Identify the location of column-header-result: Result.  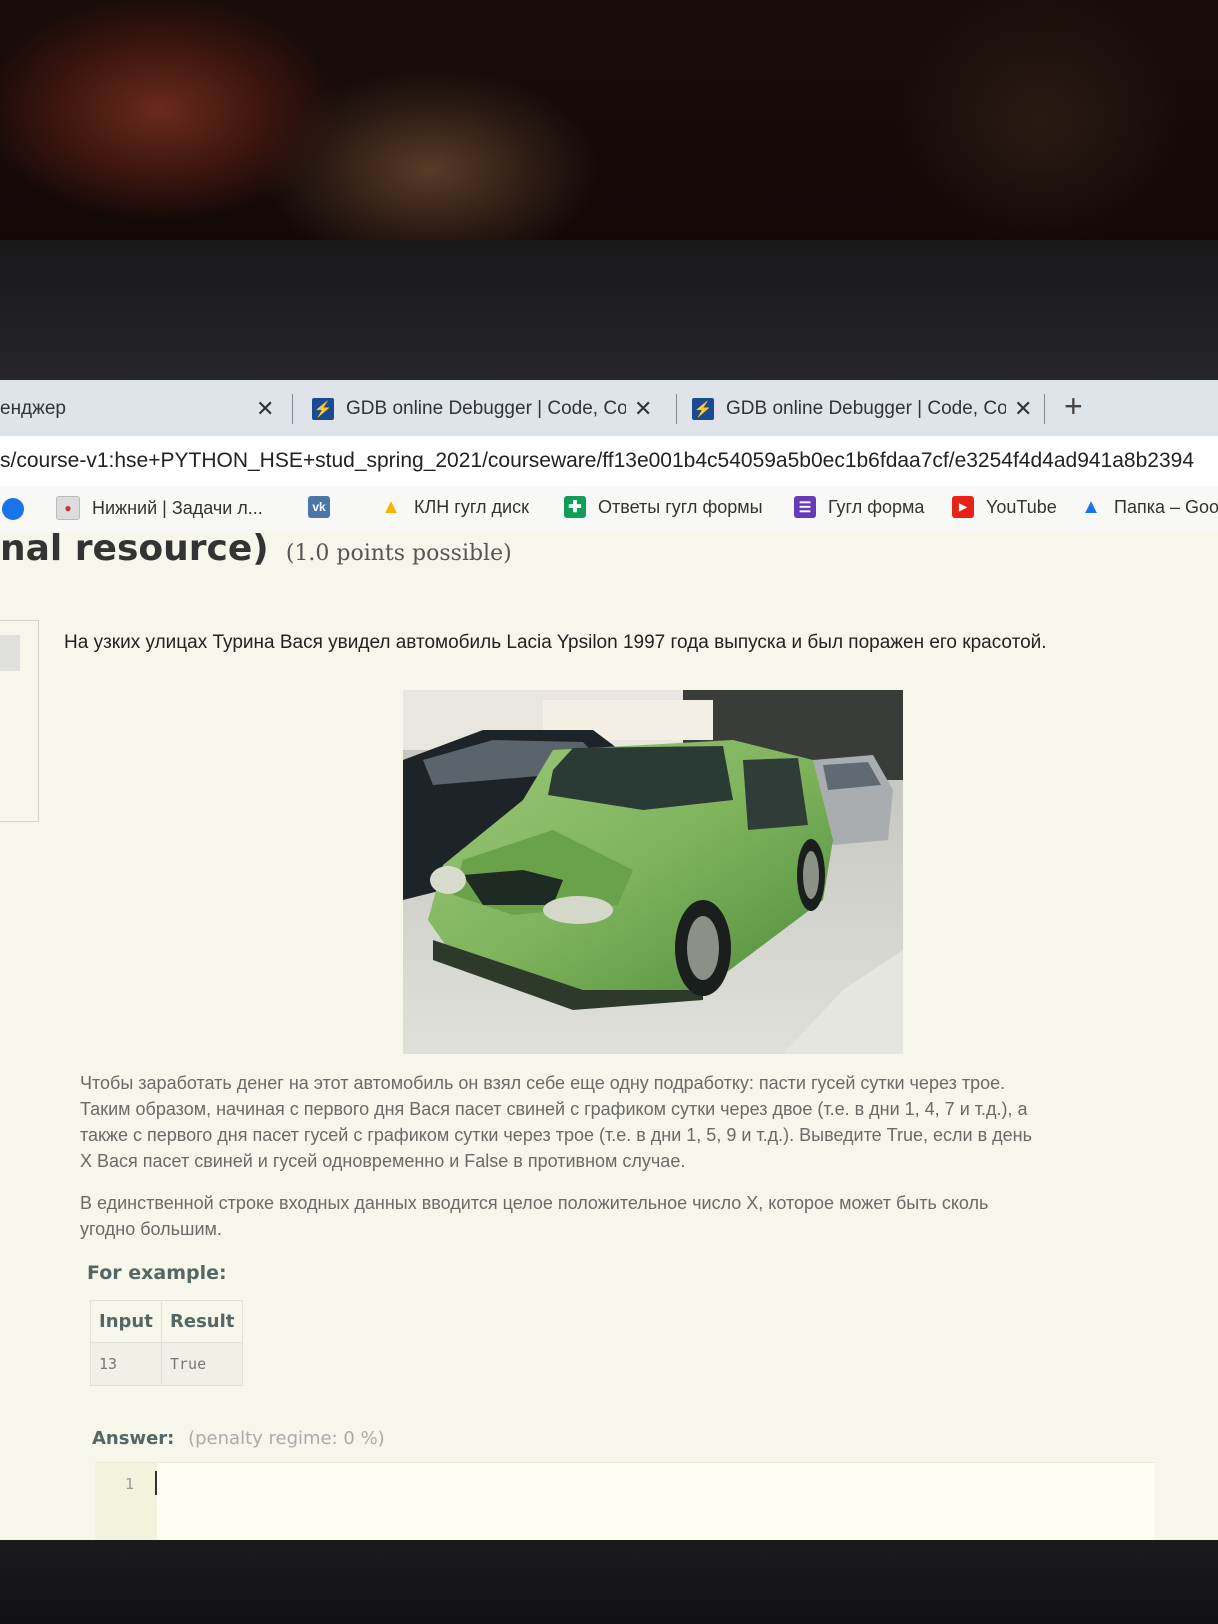
(202, 1321).